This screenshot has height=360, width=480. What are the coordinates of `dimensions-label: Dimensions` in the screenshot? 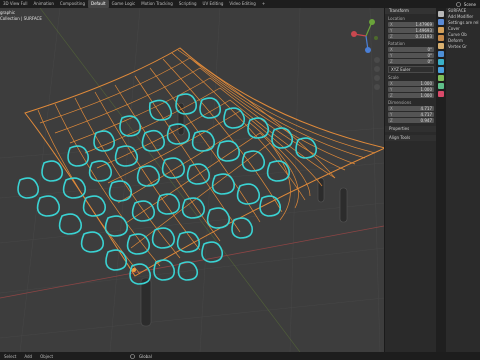 It's located at (400, 102).